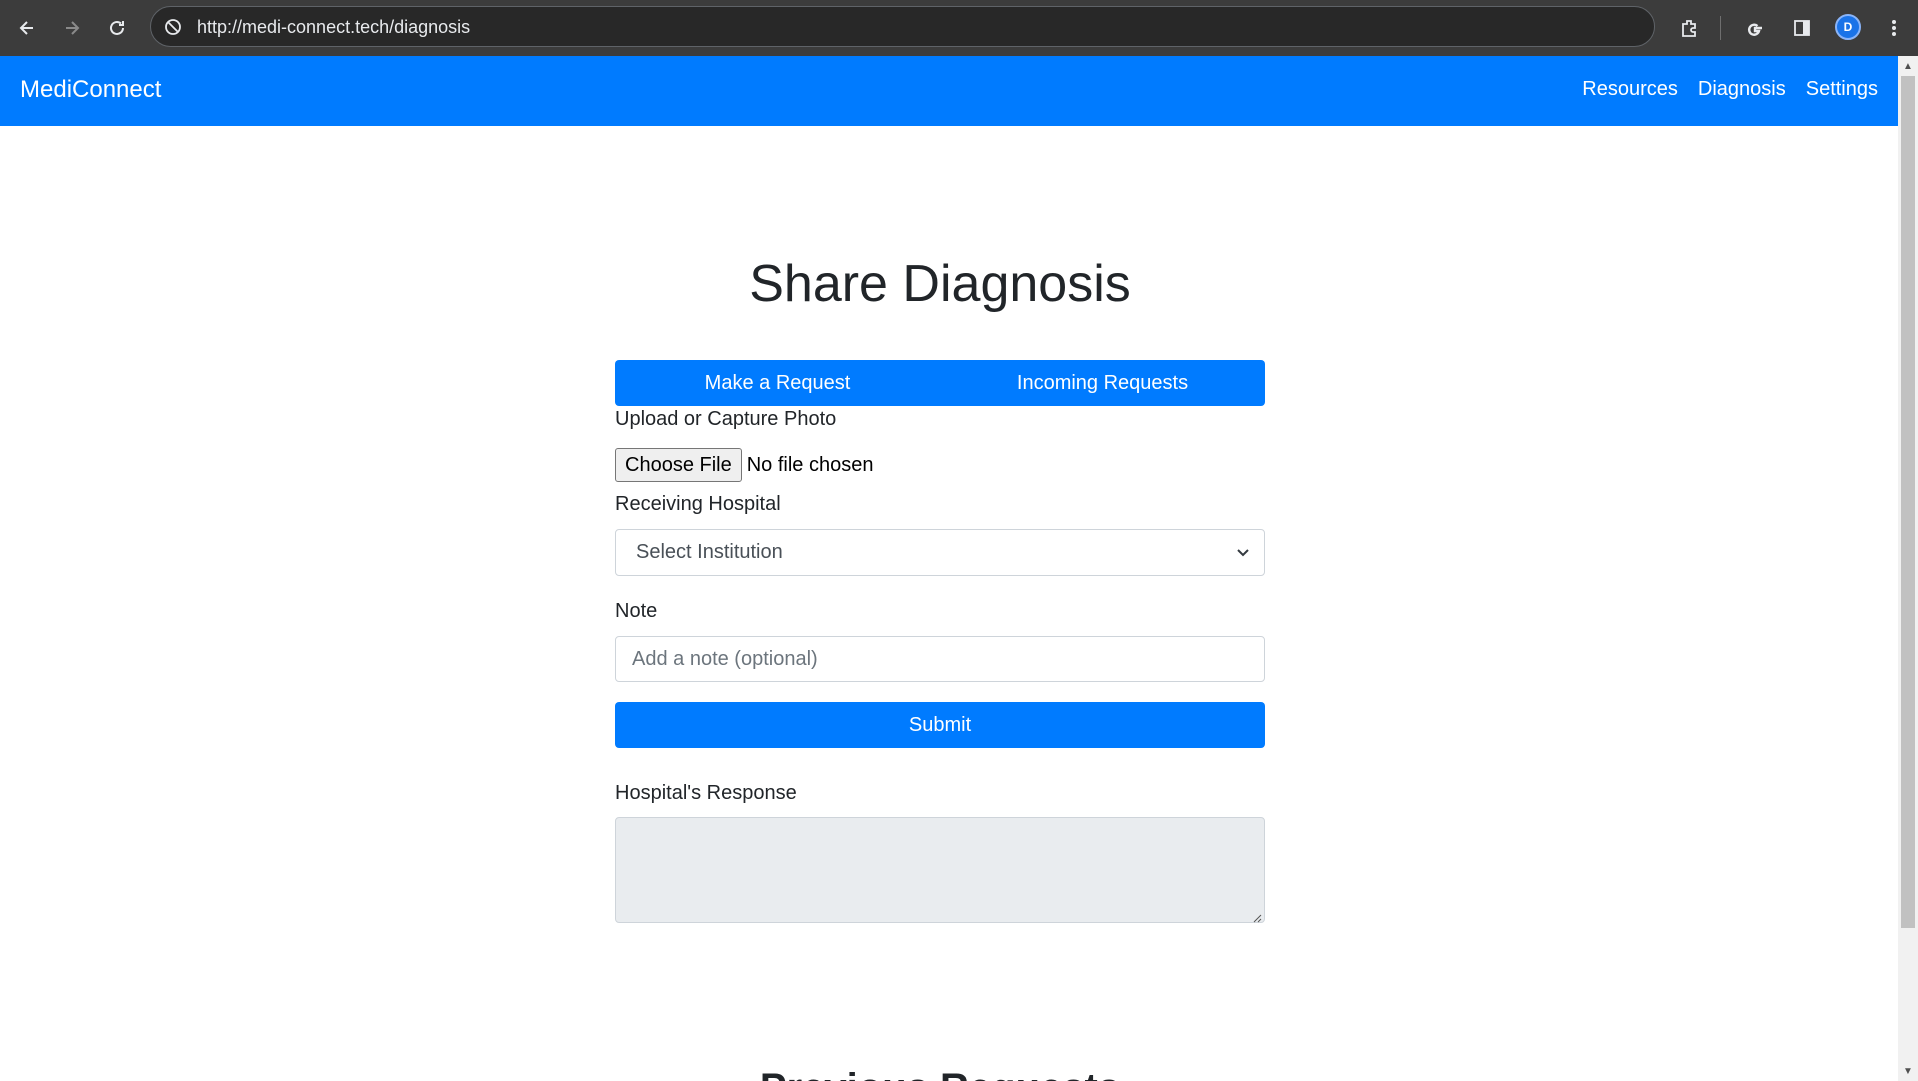 The width and height of the screenshot is (1918, 1081). What do you see at coordinates (72, 28) in the screenshot?
I see `forward-arrow-icon` at bounding box center [72, 28].